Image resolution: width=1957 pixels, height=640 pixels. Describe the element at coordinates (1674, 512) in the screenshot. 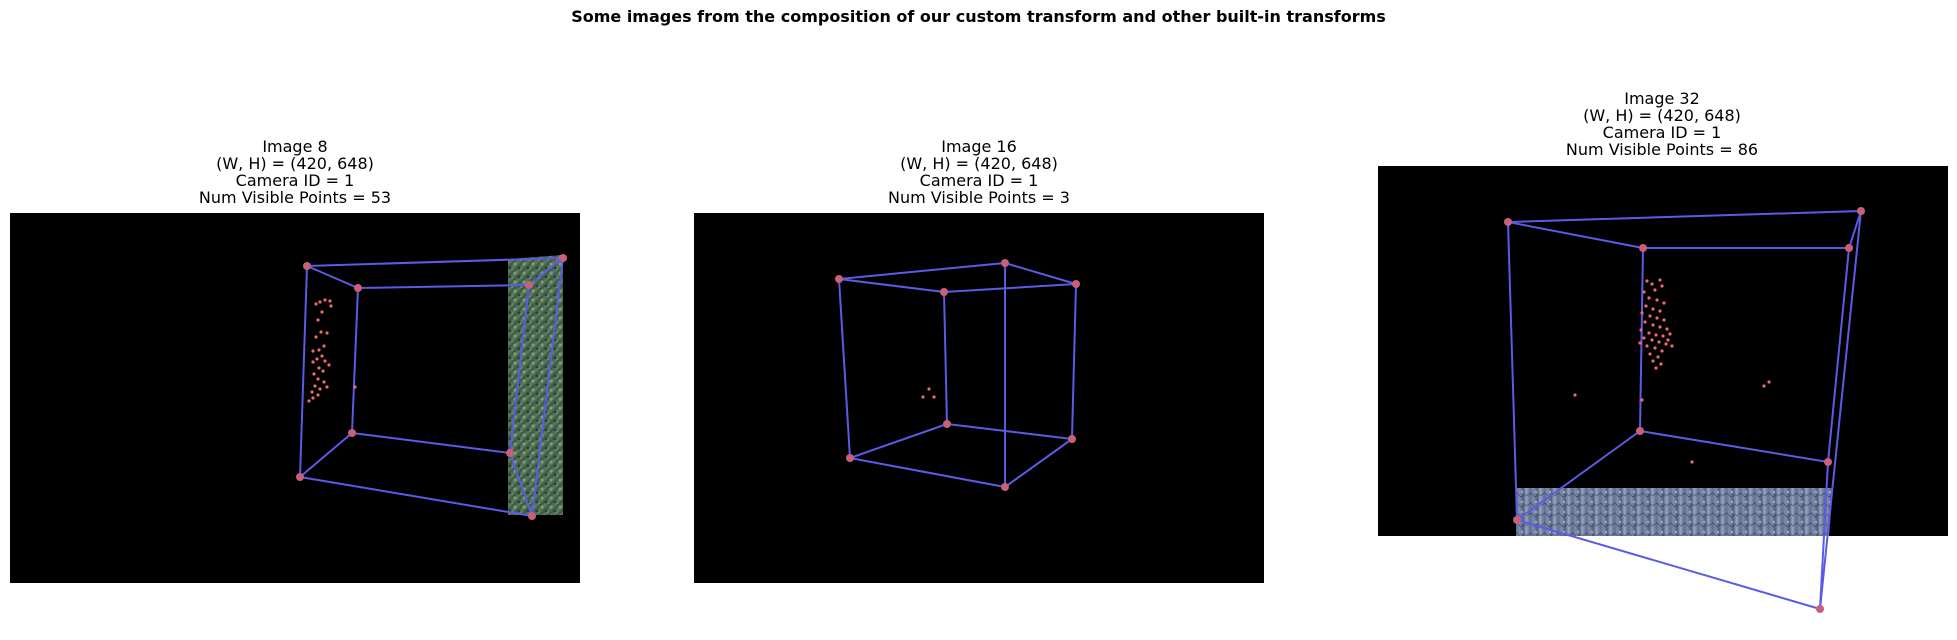

I see `panel-3-image-ground-strip` at that location.